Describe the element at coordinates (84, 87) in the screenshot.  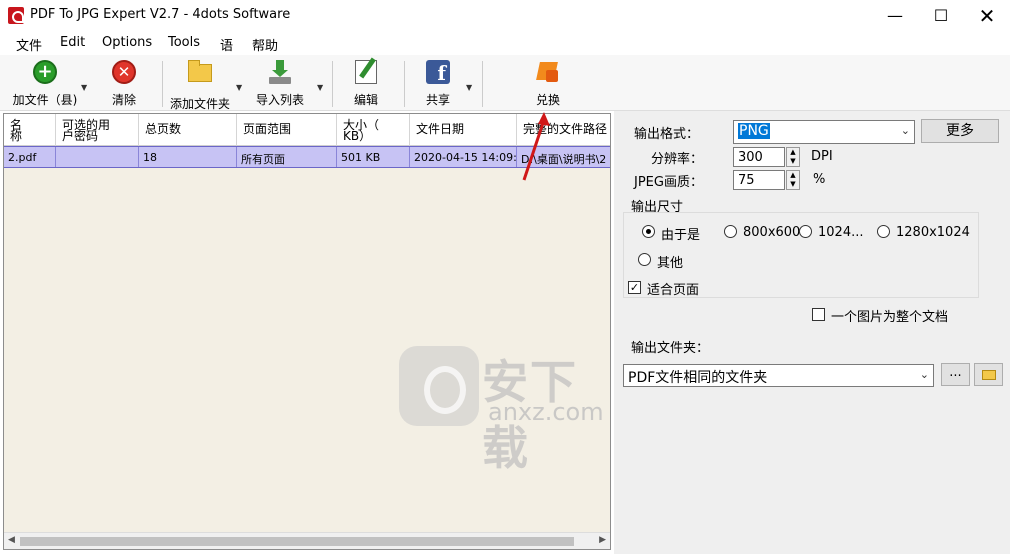
I see `add-file-dropdown-icon: ▼` at that location.